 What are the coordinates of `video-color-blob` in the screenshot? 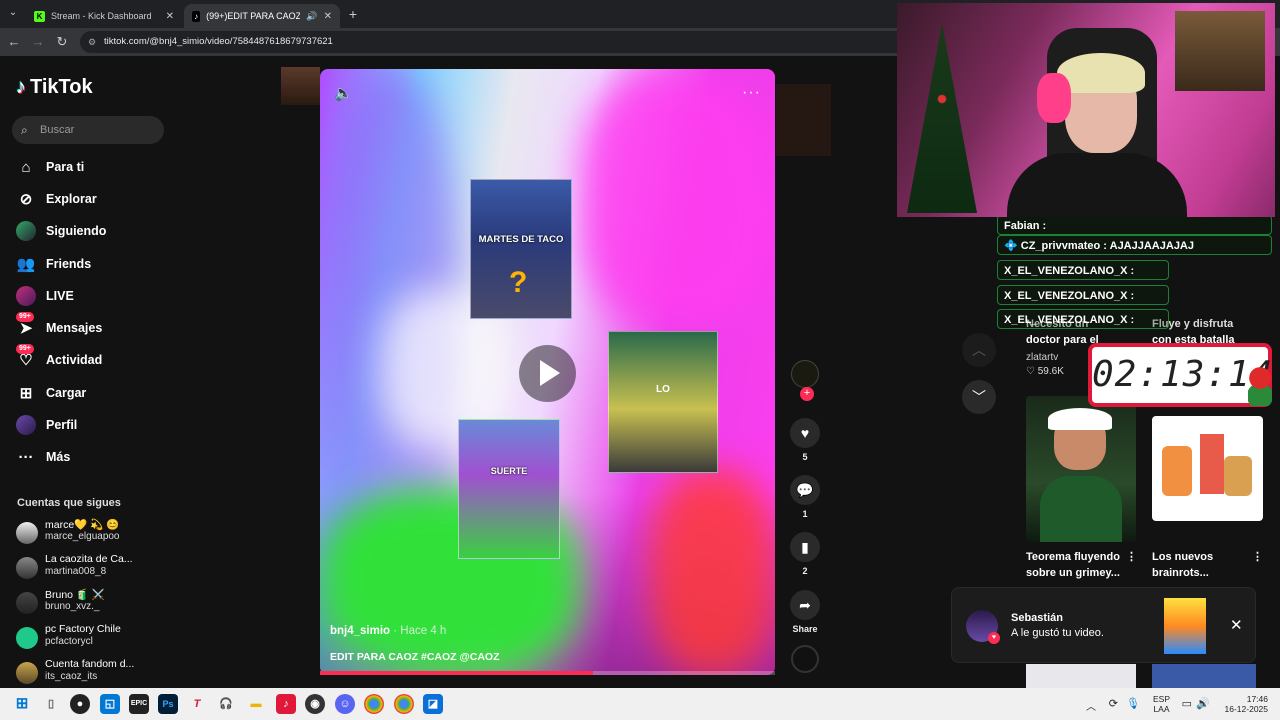 It's located at (677, 199).